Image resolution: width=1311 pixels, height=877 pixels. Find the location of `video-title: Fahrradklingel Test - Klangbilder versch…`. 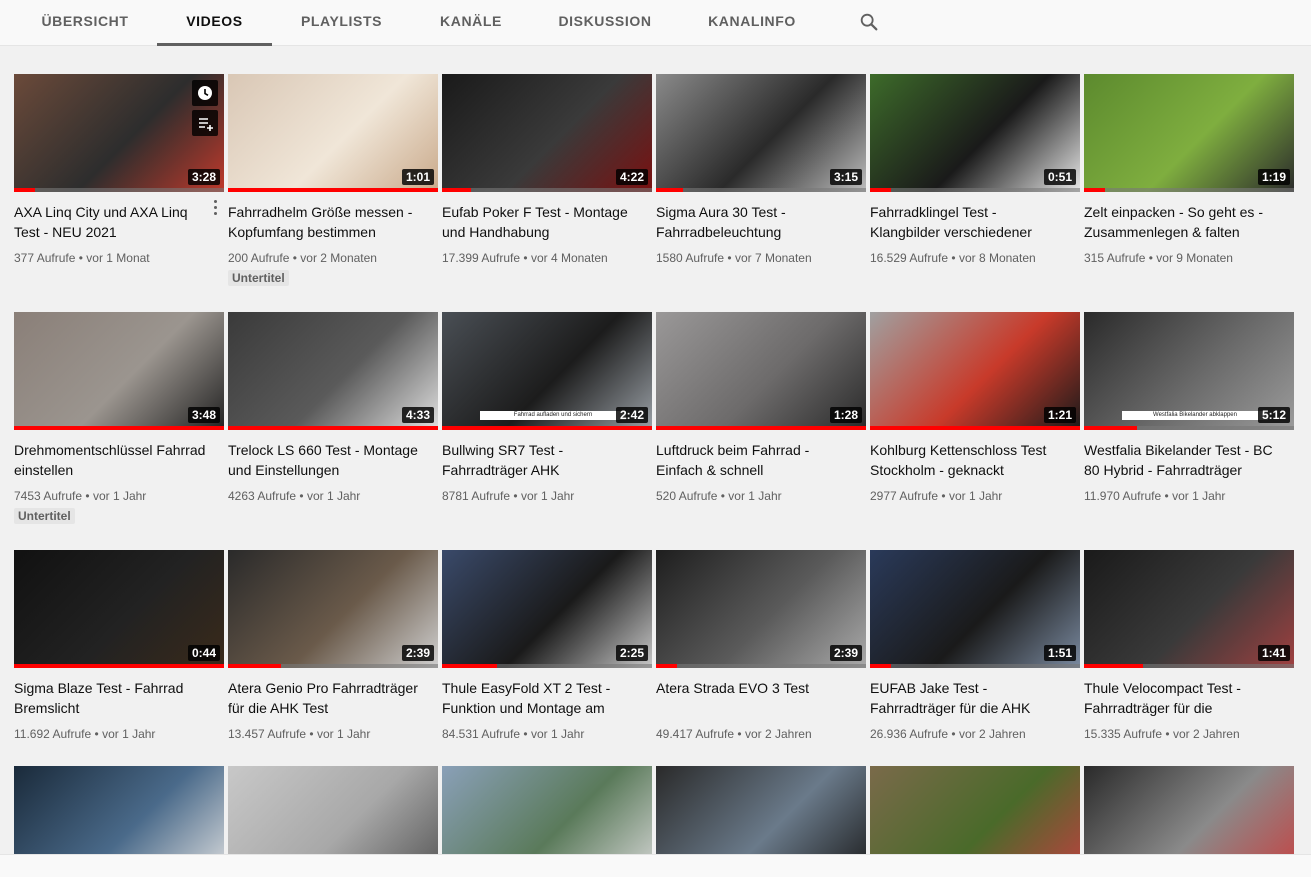

video-title: Fahrradklingel Test - Klangbilder versch… is located at coordinates (975, 222).